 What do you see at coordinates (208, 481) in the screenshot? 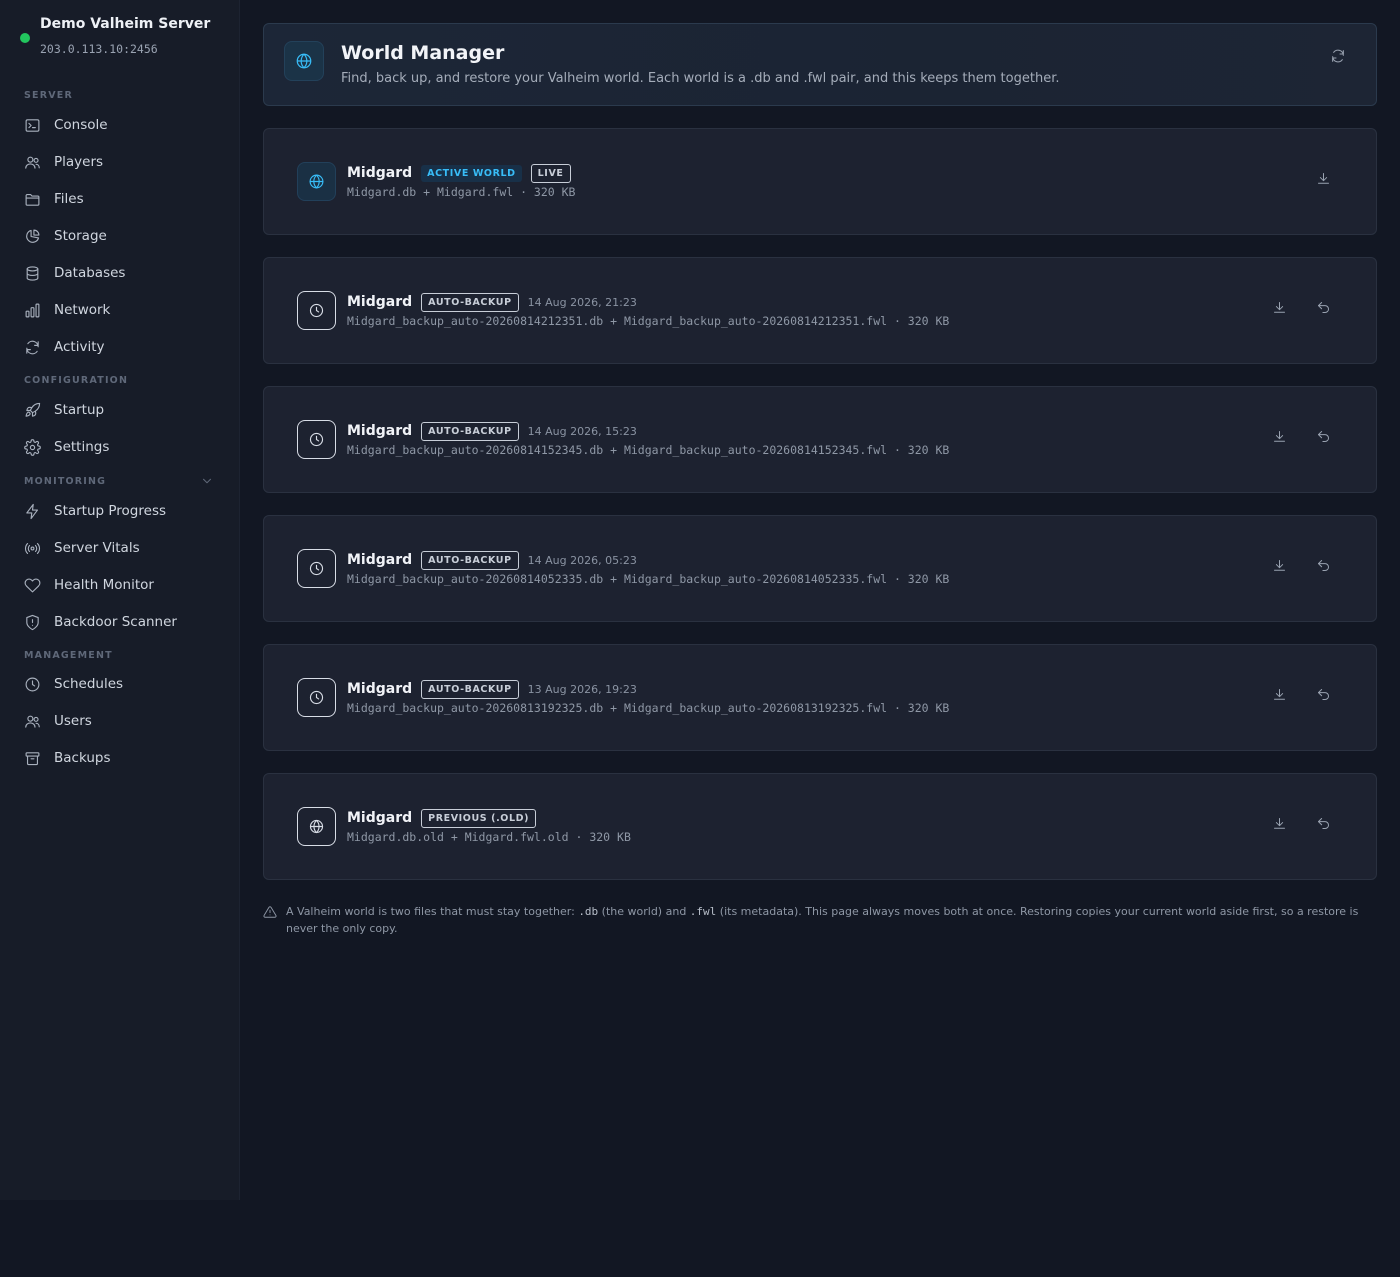
I see `chevron-down-icon` at bounding box center [208, 481].